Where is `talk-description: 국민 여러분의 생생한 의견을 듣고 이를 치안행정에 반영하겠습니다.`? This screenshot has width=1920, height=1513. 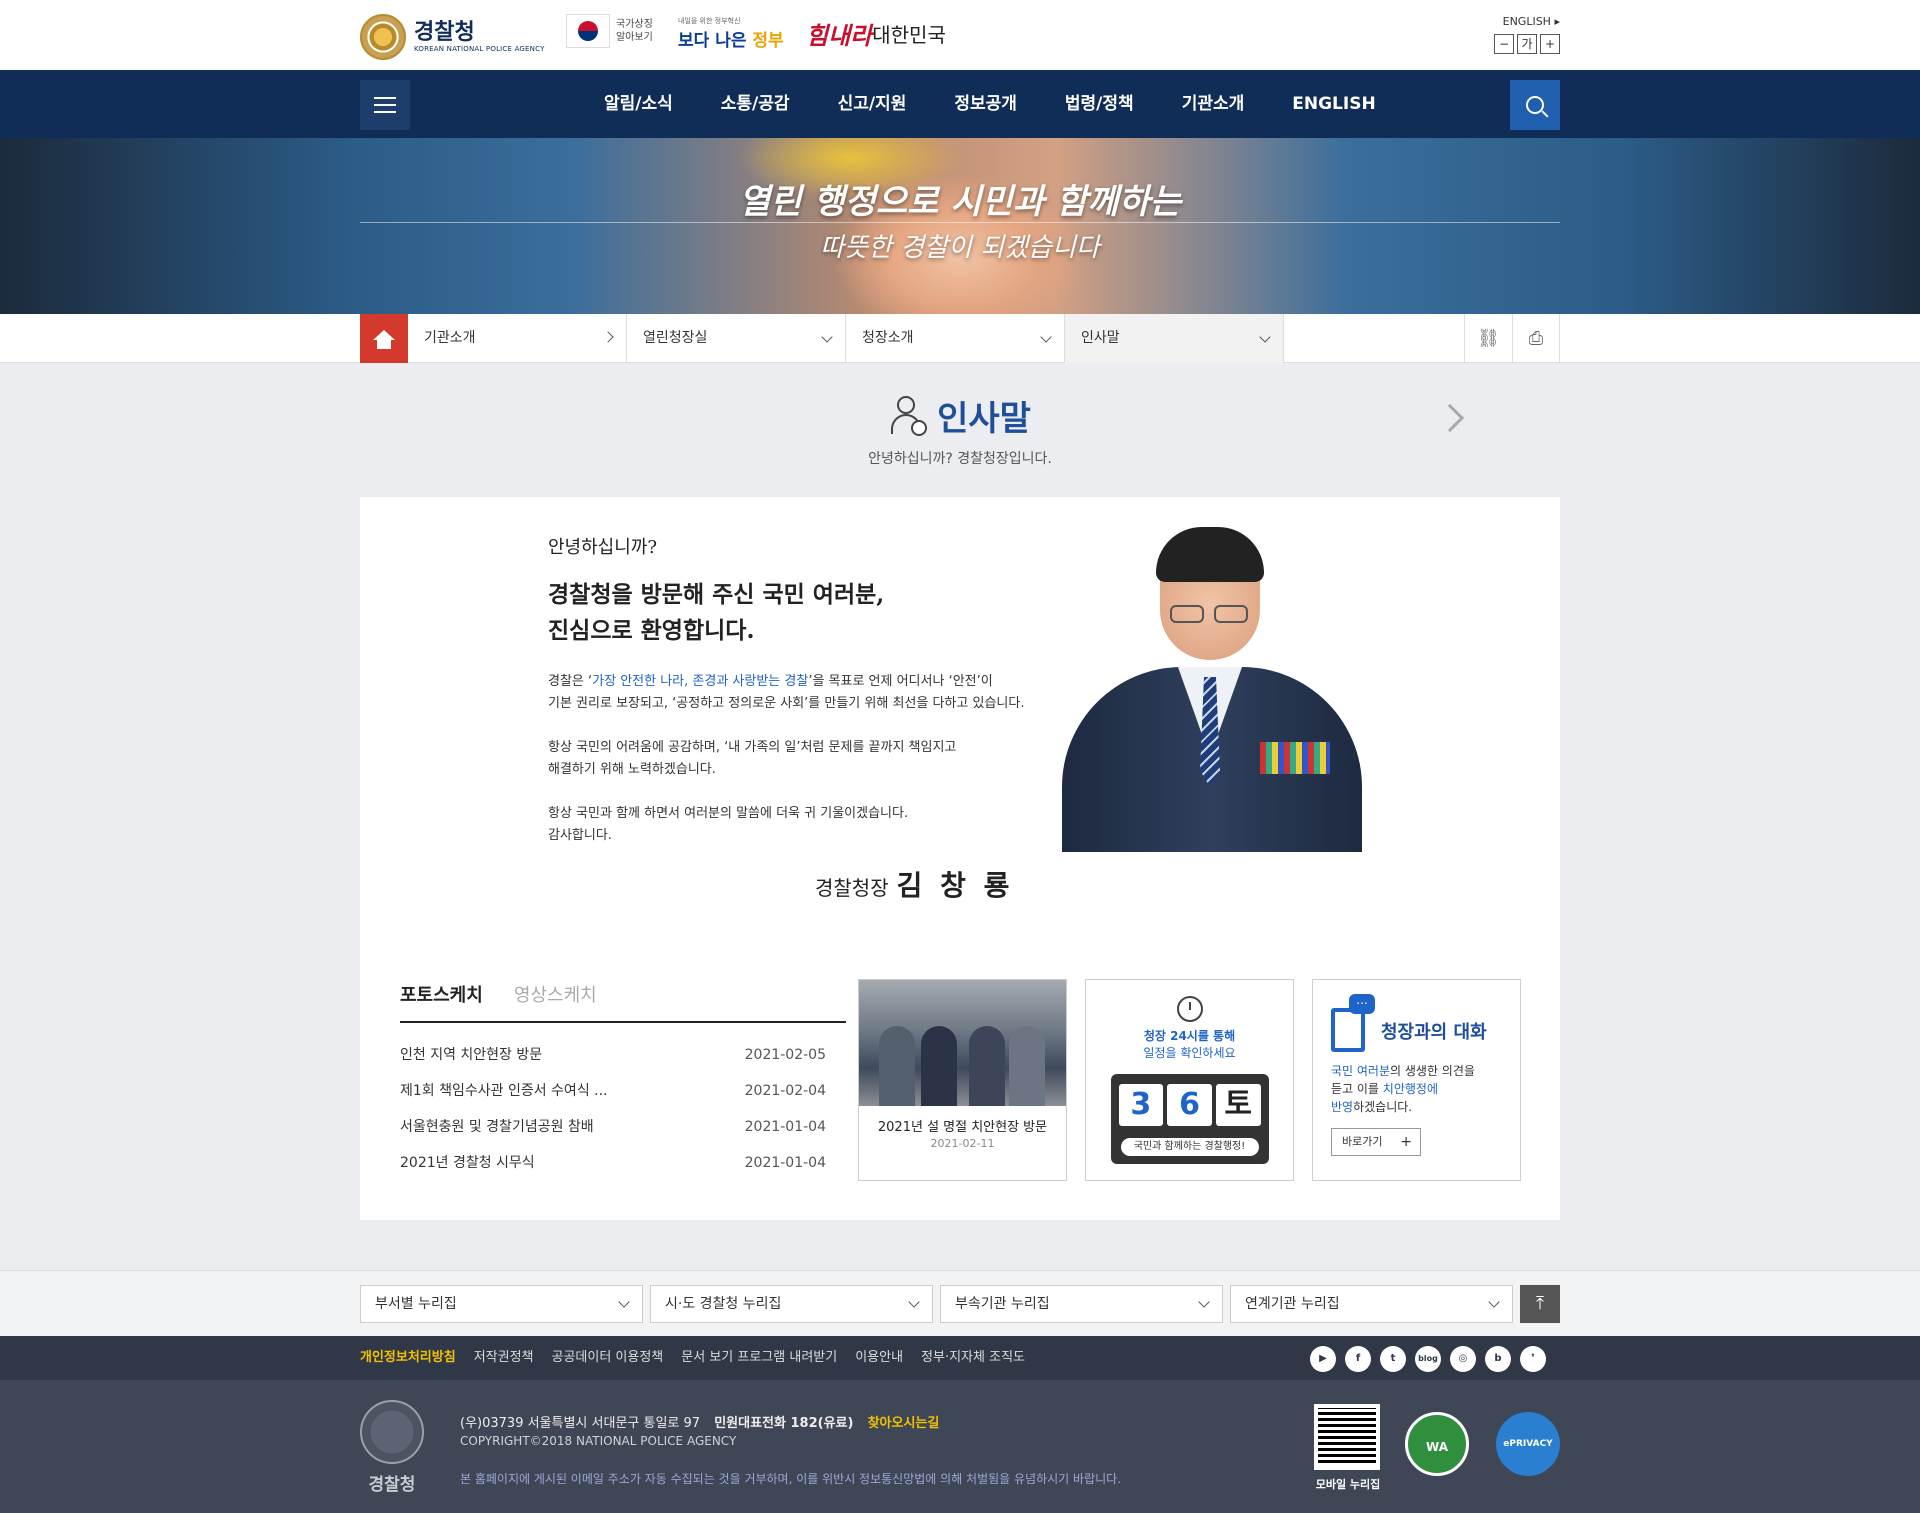
talk-description: 국민 여러분의 생생한 의견을 듣고 이를 치안행정에 반영하겠습니다. is located at coordinates (1421, 1089).